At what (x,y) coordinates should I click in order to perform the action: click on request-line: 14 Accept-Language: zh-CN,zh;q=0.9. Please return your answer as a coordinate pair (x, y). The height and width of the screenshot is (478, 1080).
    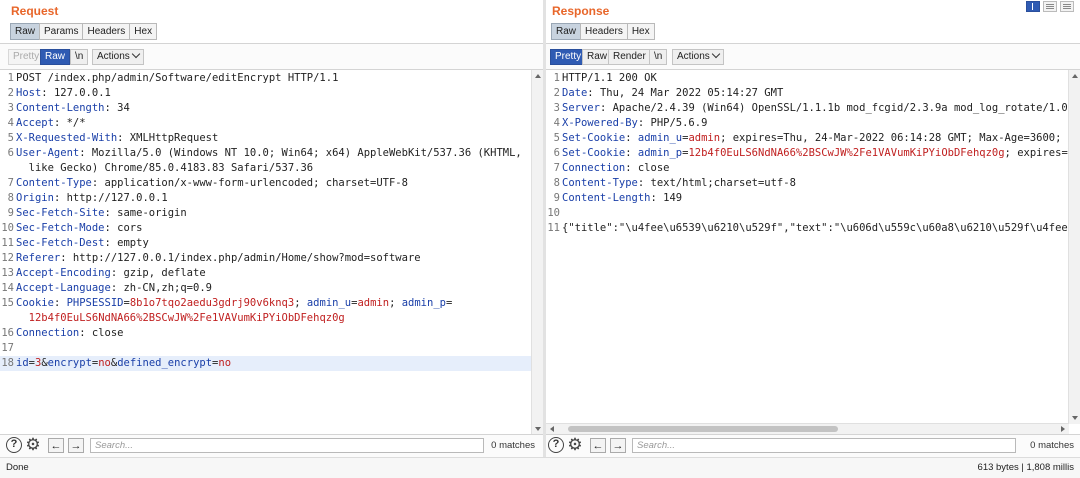
    Looking at the image, I should click on (106, 288).